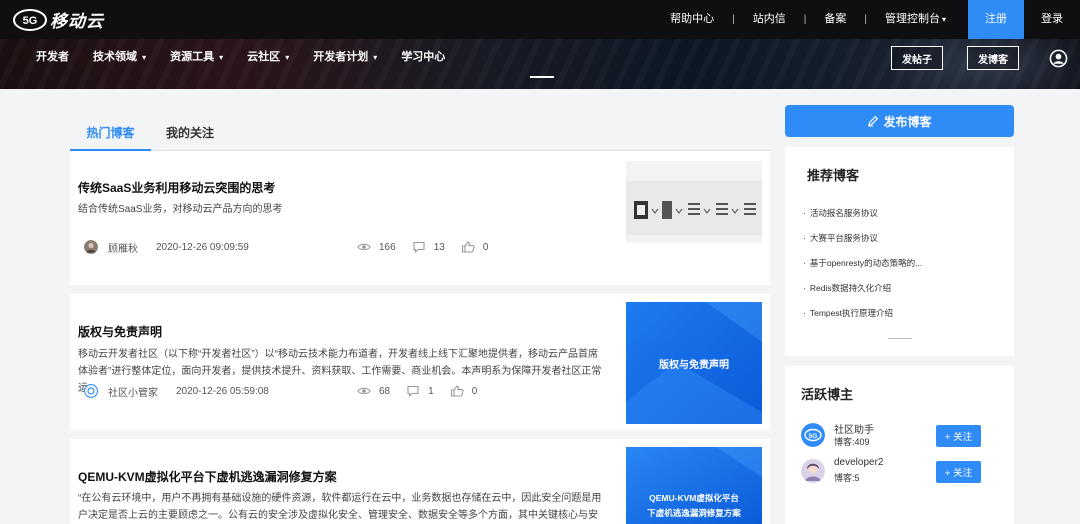 This screenshot has height=524, width=1080. Describe the element at coordinates (692, 19) in the screenshot. I see `topnav-help: 帮助中心` at that location.